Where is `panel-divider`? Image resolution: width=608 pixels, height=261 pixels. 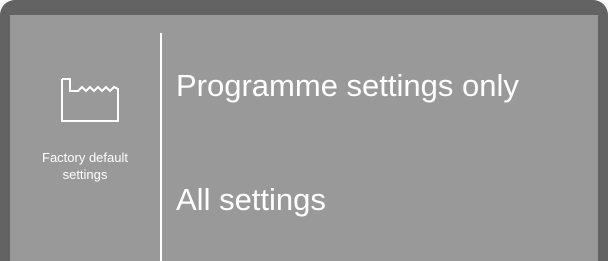
panel-divider is located at coordinates (161, 147).